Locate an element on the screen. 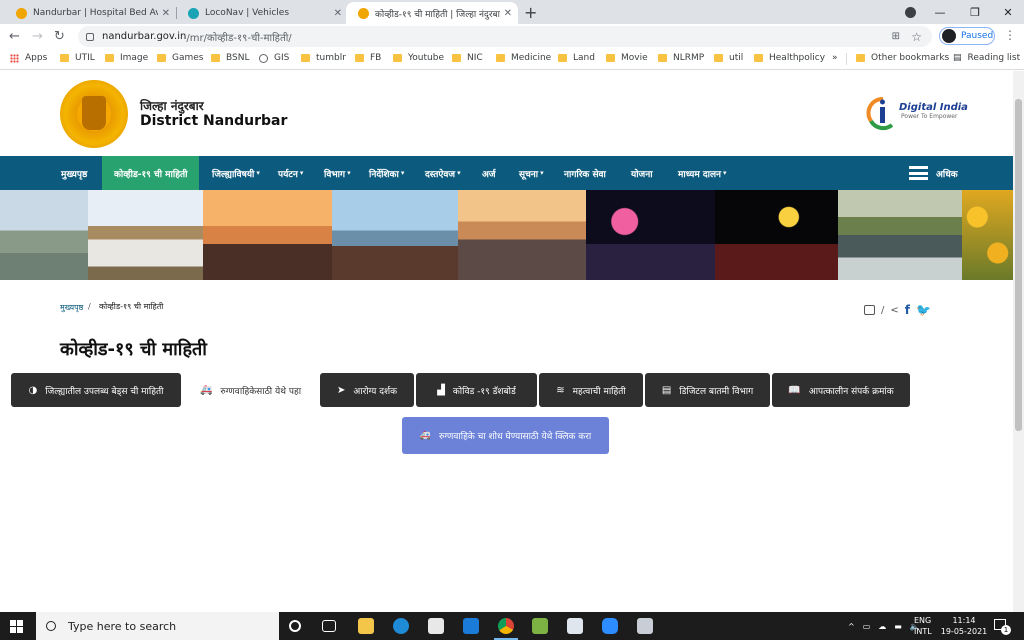  profile-button: Paused is located at coordinates (967, 36).